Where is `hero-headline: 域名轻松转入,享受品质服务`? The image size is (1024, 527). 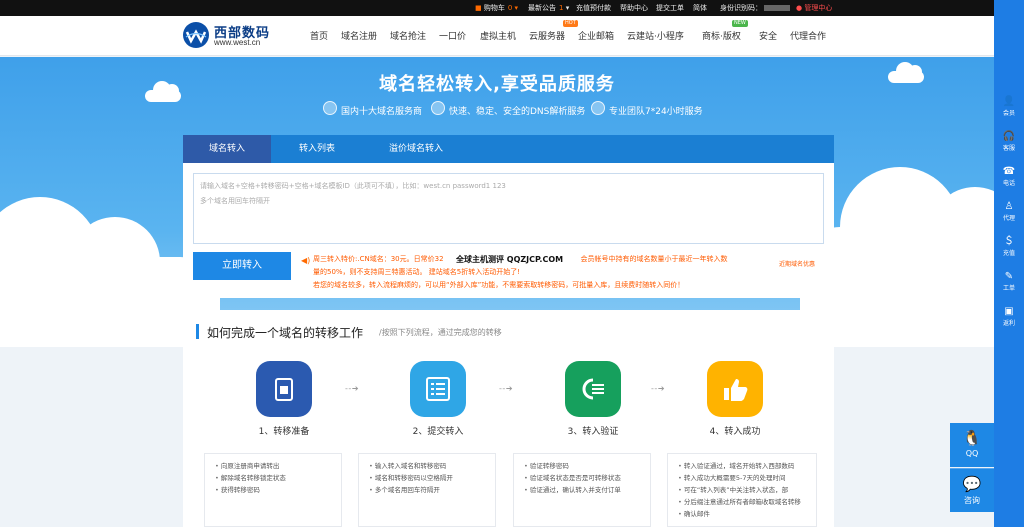
hero-headline: 域名轻松转入,享受品质服务 is located at coordinates (497, 84).